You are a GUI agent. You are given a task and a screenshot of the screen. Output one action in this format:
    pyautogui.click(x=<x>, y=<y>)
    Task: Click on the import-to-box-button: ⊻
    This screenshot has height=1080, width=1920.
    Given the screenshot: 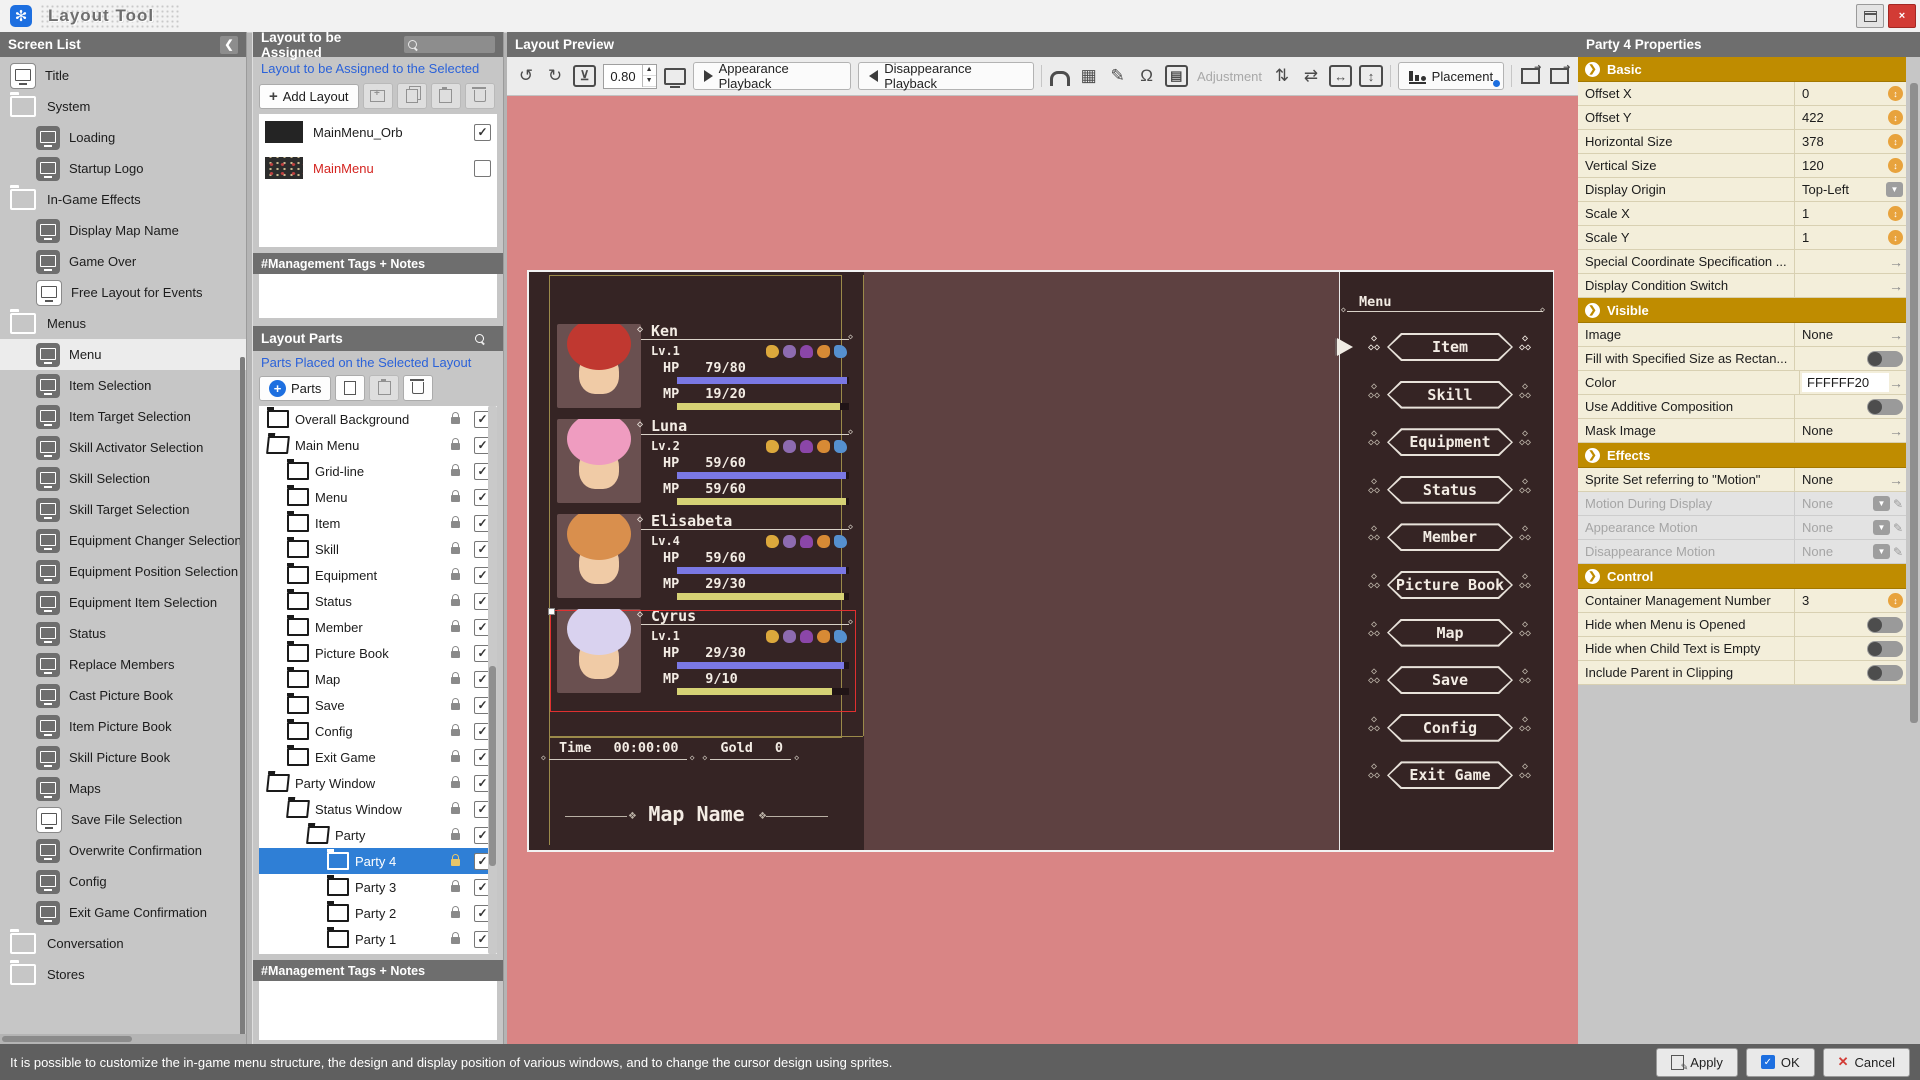 What is the action you would take?
    pyautogui.click(x=585, y=76)
    